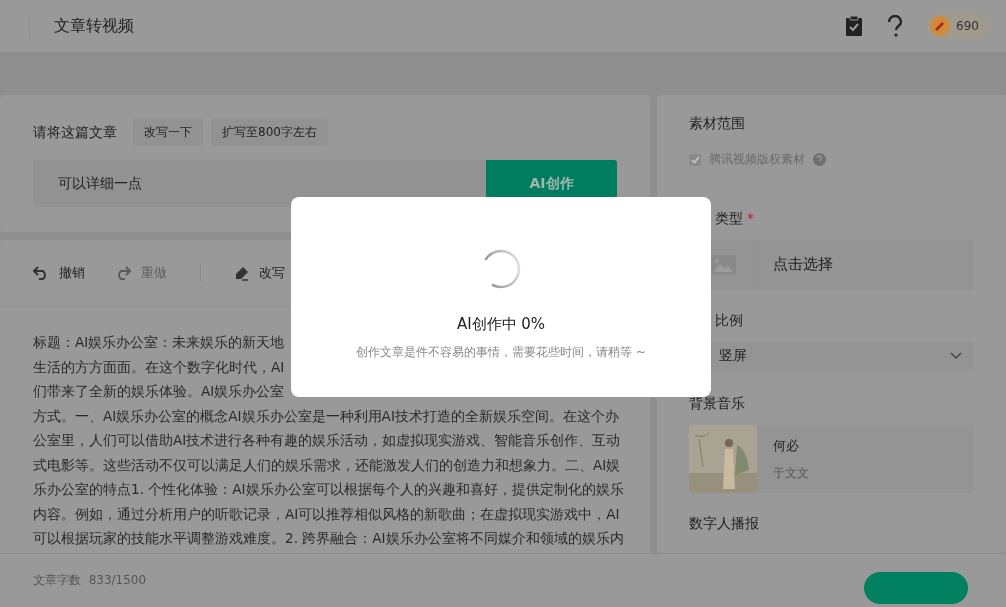 The width and height of the screenshot is (1006, 607). What do you see at coordinates (94, 26) in the screenshot?
I see `page-title: 文章转视频` at bounding box center [94, 26].